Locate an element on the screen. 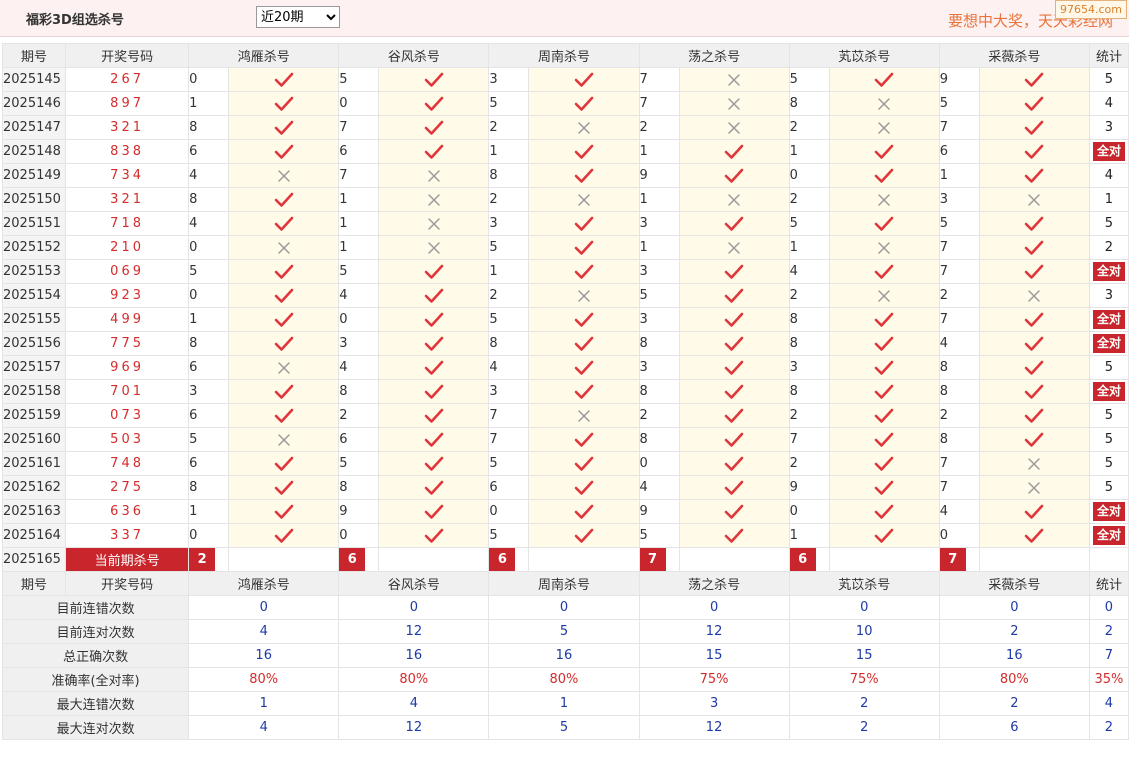 The image size is (1129, 769). summary-row: 目前连对次数 4 12 5 12 10 2 2 is located at coordinates (565, 631).